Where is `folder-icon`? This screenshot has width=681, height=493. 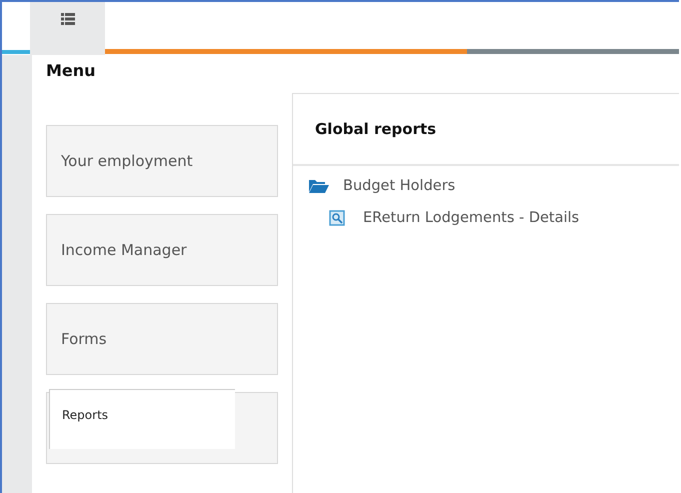
folder-icon is located at coordinates (319, 186).